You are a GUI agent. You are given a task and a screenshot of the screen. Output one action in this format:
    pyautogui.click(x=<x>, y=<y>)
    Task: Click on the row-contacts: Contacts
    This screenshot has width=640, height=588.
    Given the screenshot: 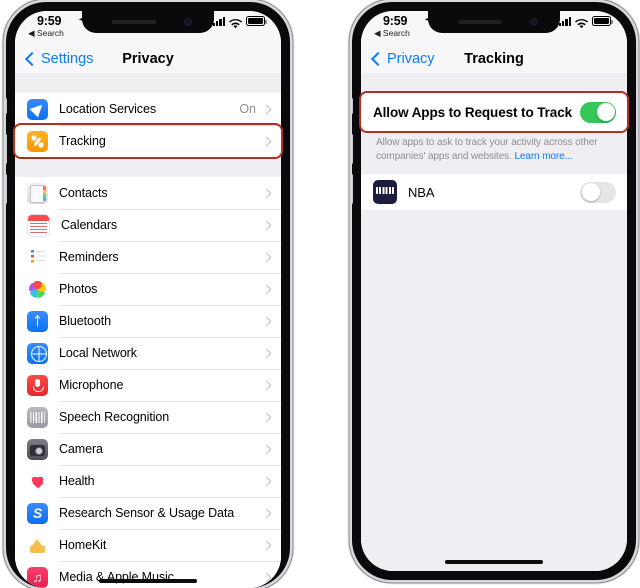 What is the action you would take?
    pyautogui.click(x=148, y=193)
    